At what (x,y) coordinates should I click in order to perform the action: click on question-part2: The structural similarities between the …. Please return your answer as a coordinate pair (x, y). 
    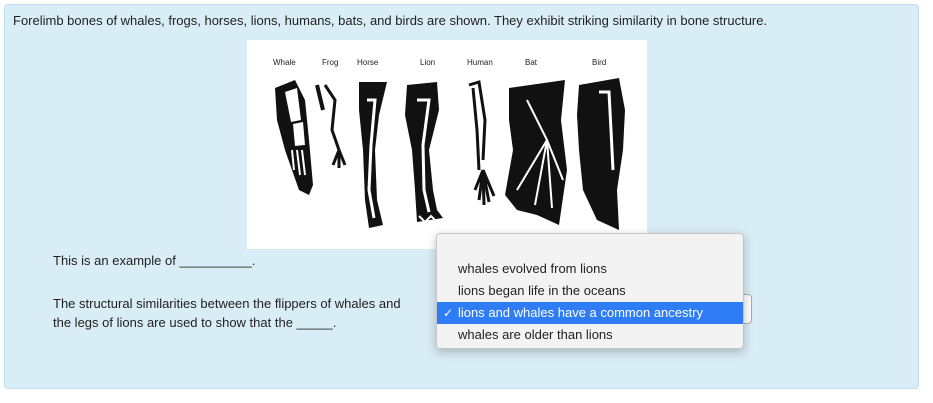
    Looking at the image, I should click on (227, 313).